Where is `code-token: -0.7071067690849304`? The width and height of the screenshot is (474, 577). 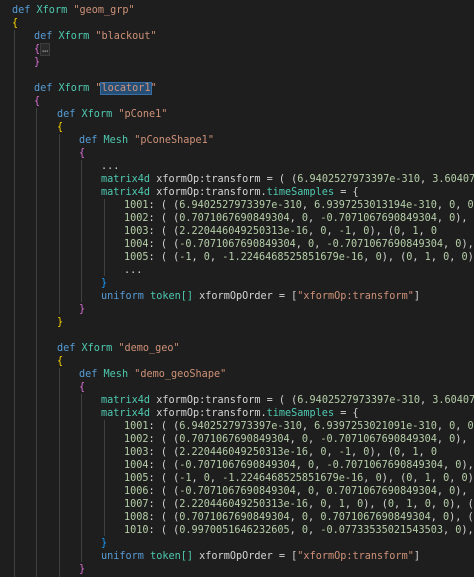
code-token: -0.7071067690849304 is located at coordinates (237, 244).